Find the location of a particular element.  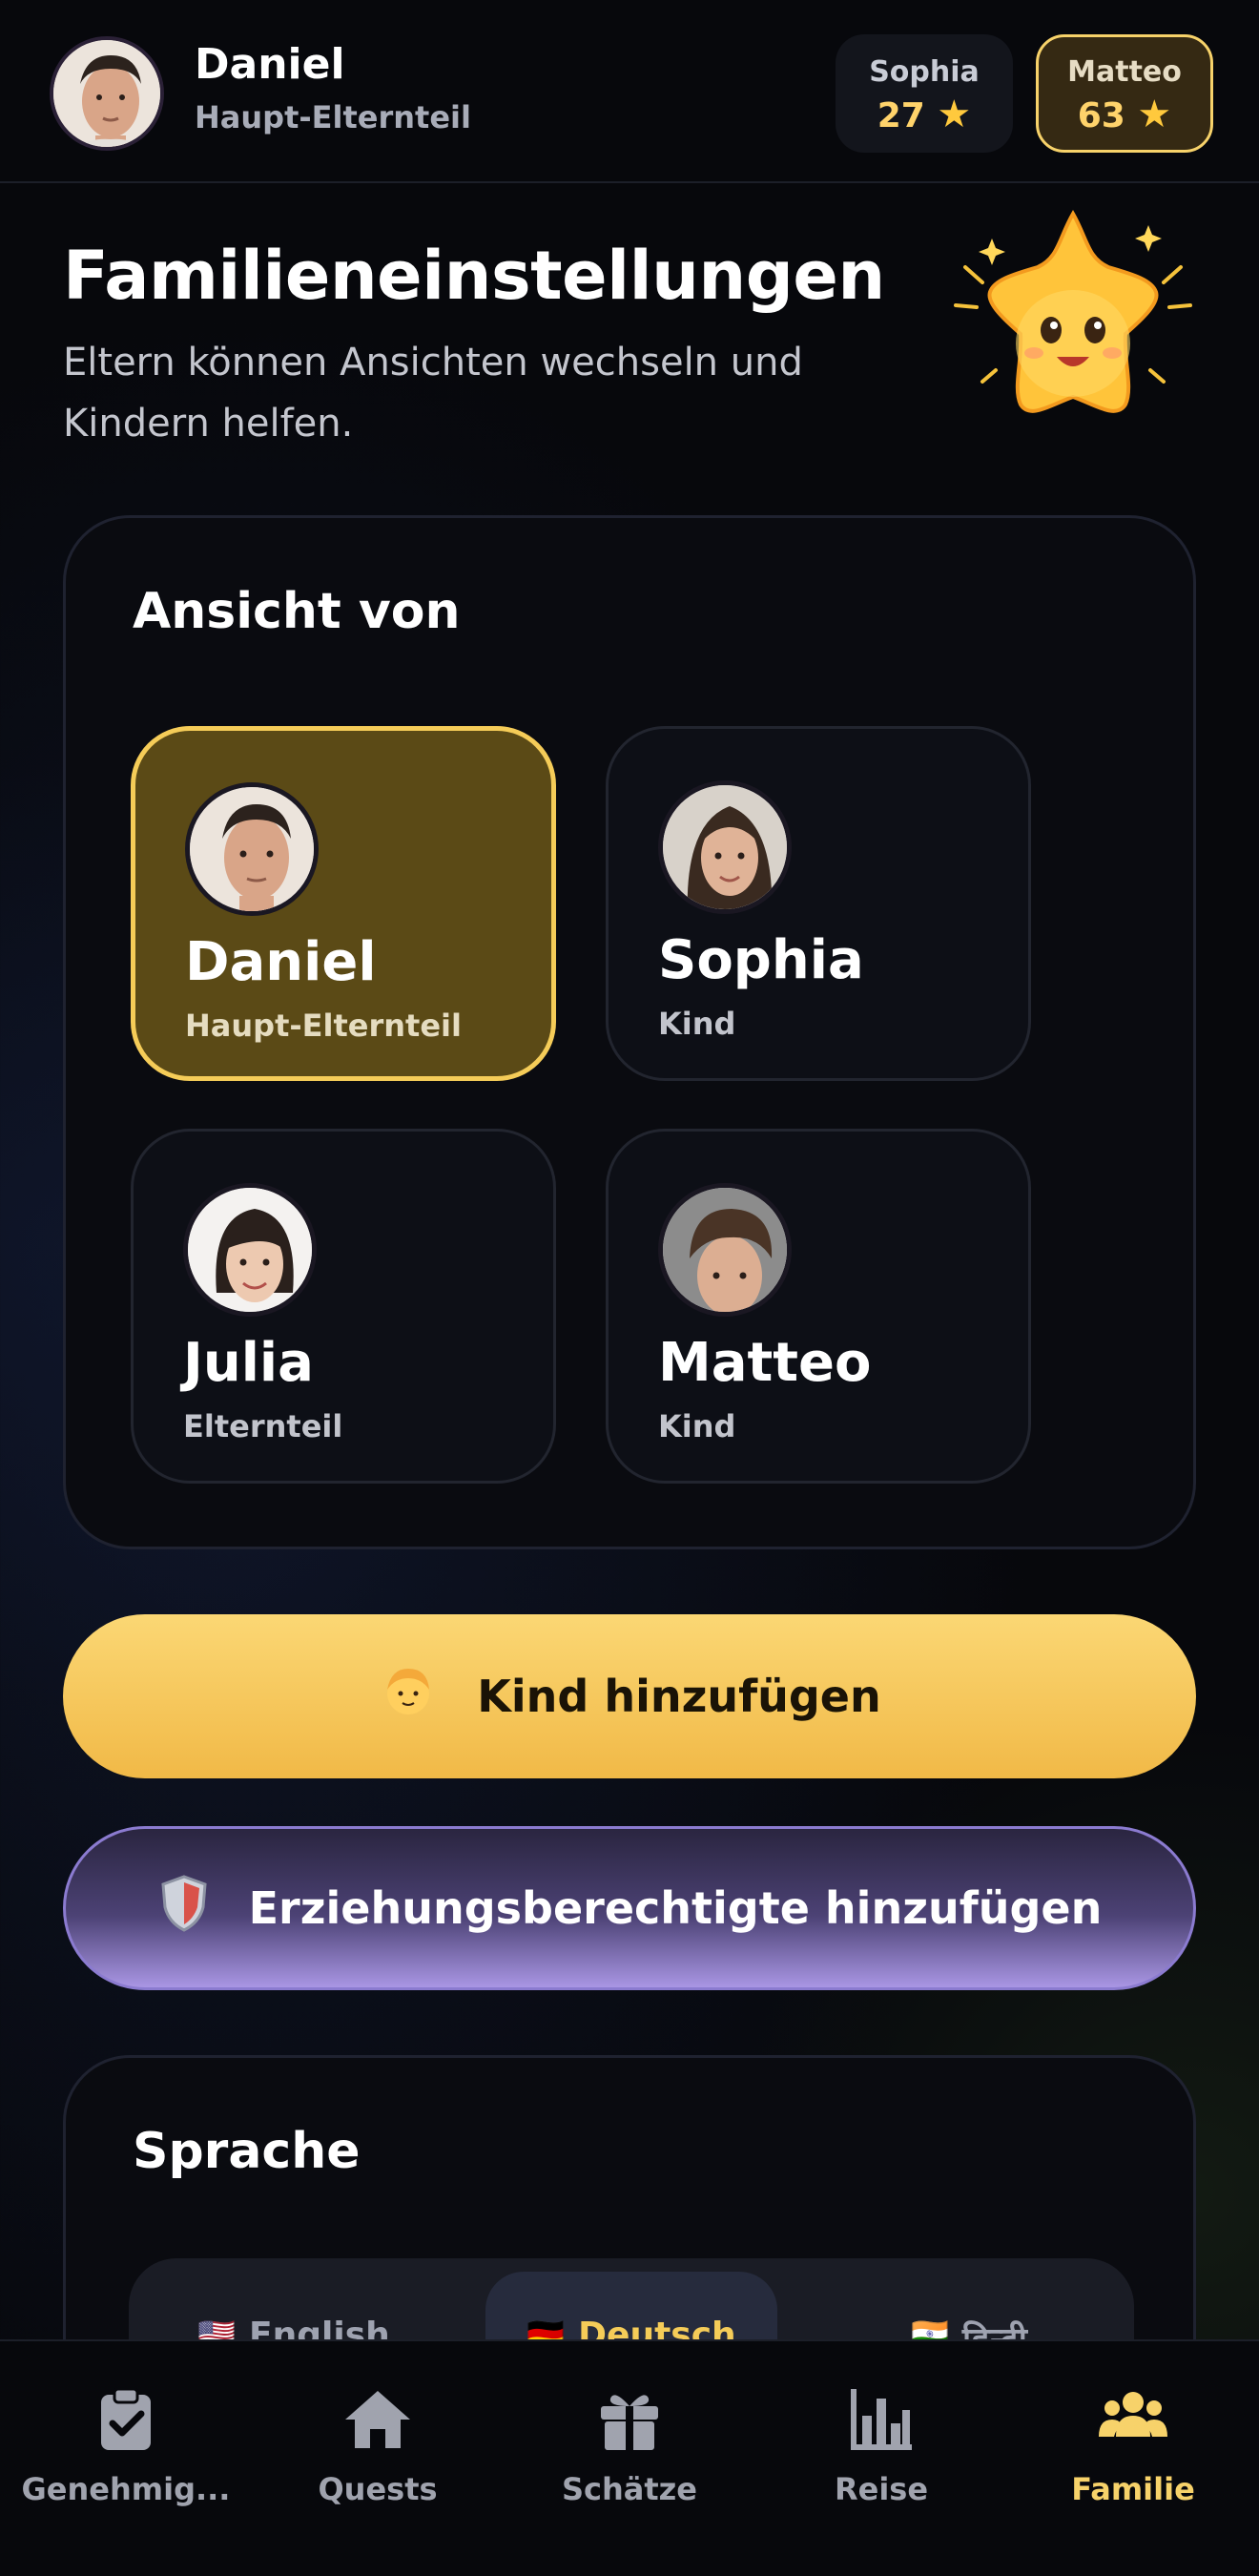

bottom-nav: Genehmig... Quests Schätze Reise Familie is located at coordinates (629, 2457).